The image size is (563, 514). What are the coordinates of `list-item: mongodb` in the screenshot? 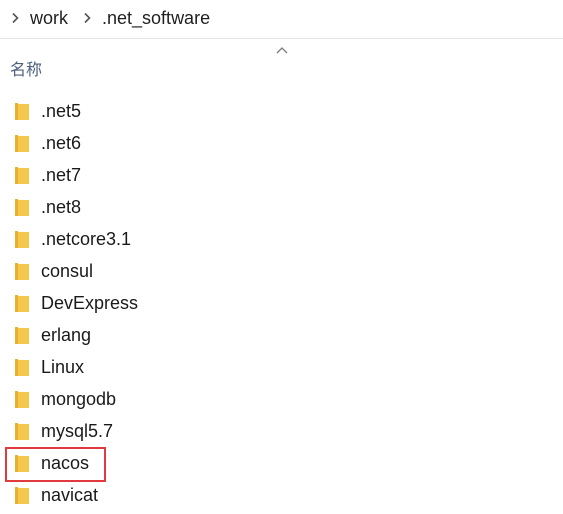 It's located at (281, 399).